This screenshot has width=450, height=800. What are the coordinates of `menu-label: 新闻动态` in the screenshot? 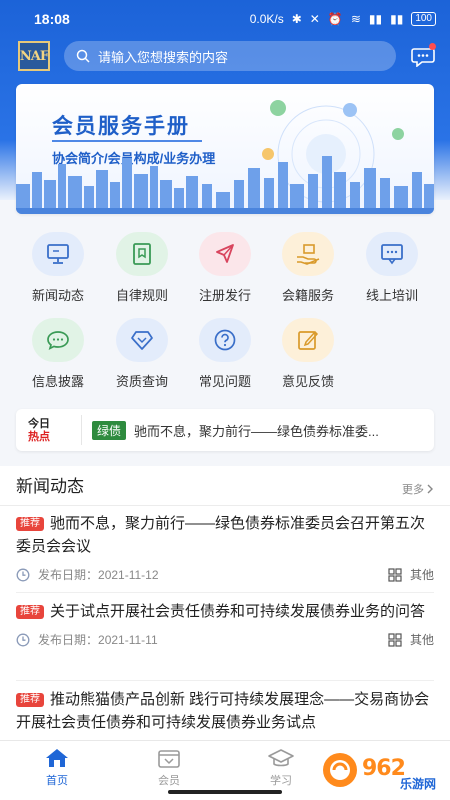 It's located at (57, 295).